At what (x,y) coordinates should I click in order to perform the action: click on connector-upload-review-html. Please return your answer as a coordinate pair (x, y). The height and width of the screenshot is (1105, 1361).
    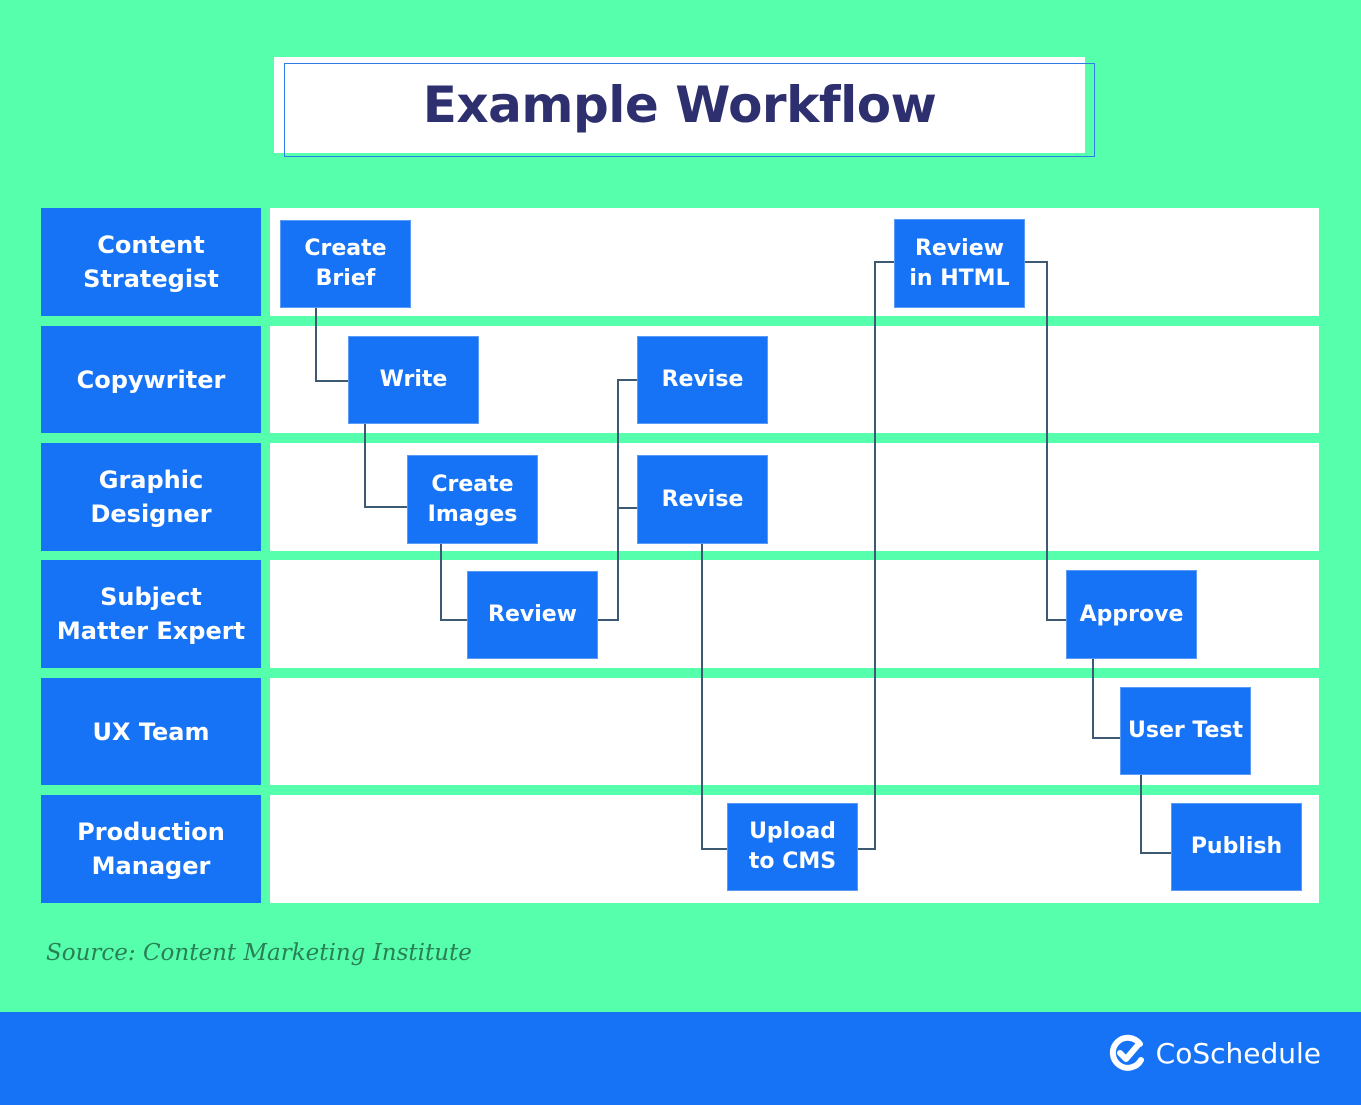
    Looking at the image, I should click on (875, 555).